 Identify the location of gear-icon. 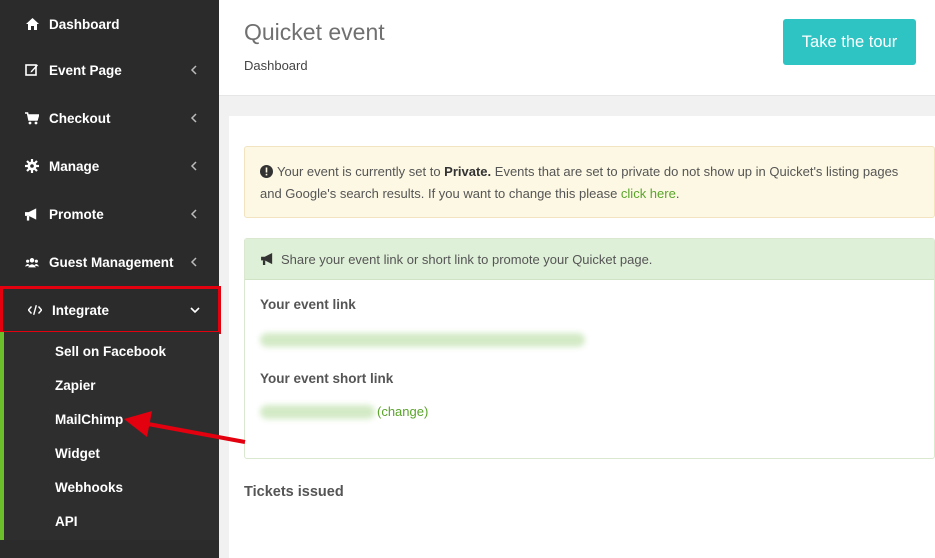
(32, 166).